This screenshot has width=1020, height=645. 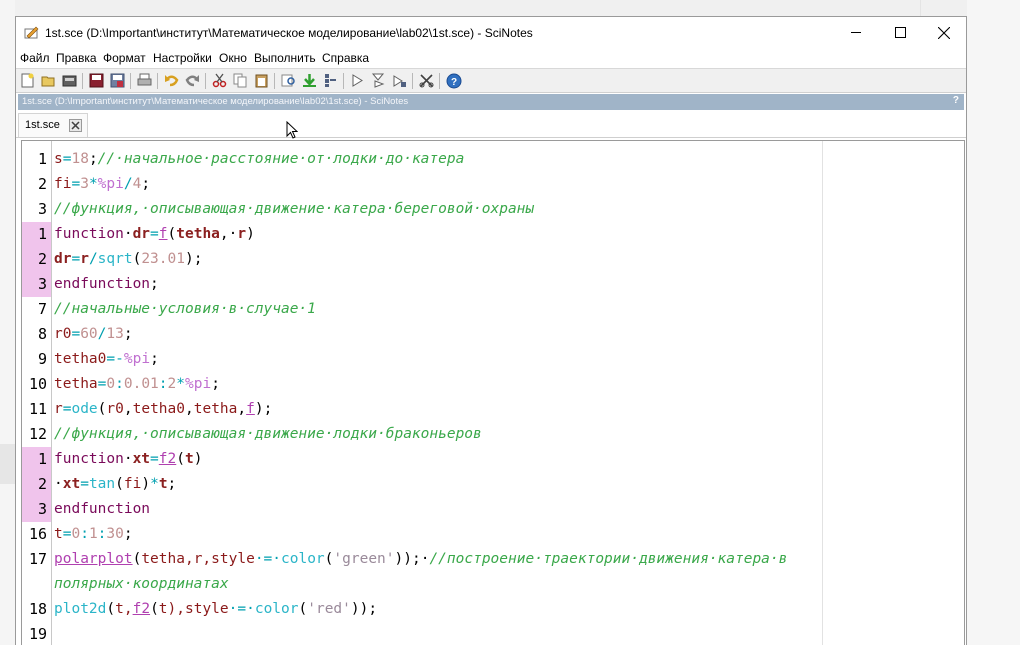 What do you see at coordinates (219, 80) in the screenshot?
I see `cut-icon` at bounding box center [219, 80].